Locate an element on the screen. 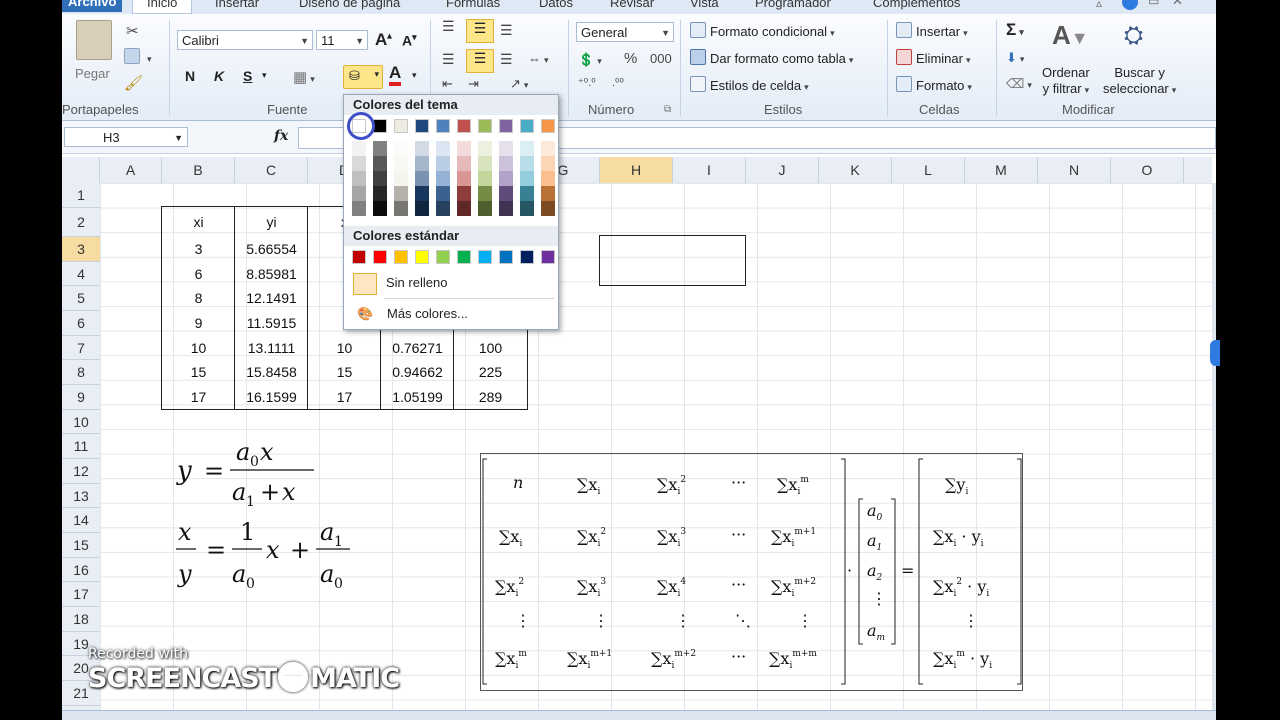 The height and width of the screenshot is (720, 1280). name-box: H3 ▼ is located at coordinates (126, 137).